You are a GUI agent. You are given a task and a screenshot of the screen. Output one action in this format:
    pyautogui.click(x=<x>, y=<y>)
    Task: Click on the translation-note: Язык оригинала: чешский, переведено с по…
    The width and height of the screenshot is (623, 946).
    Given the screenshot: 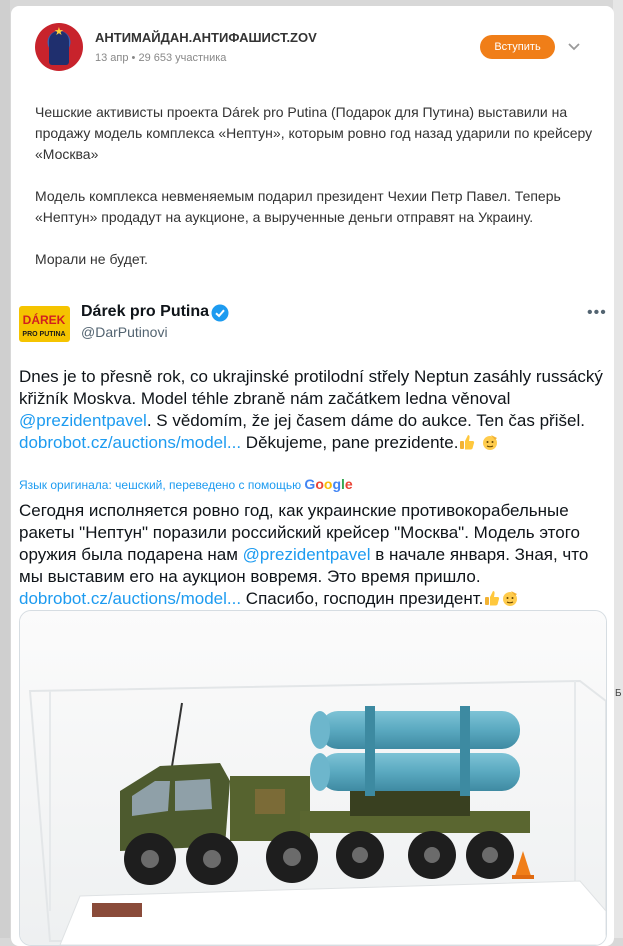 What is the action you would take?
    pyautogui.click(x=186, y=484)
    